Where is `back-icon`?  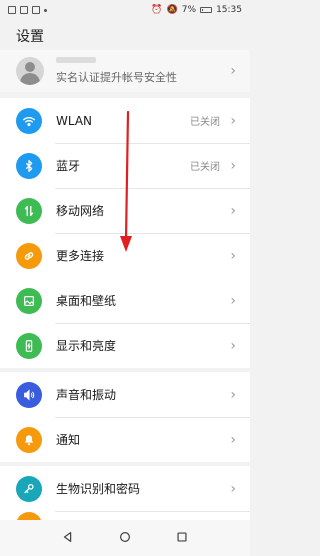 back-icon is located at coordinates (68, 538).